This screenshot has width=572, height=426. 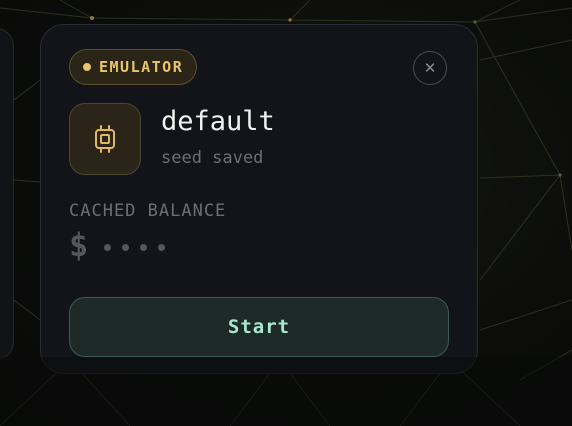 What do you see at coordinates (212, 158) in the screenshot?
I see `profile-status: seed saved` at bounding box center [212, 158].